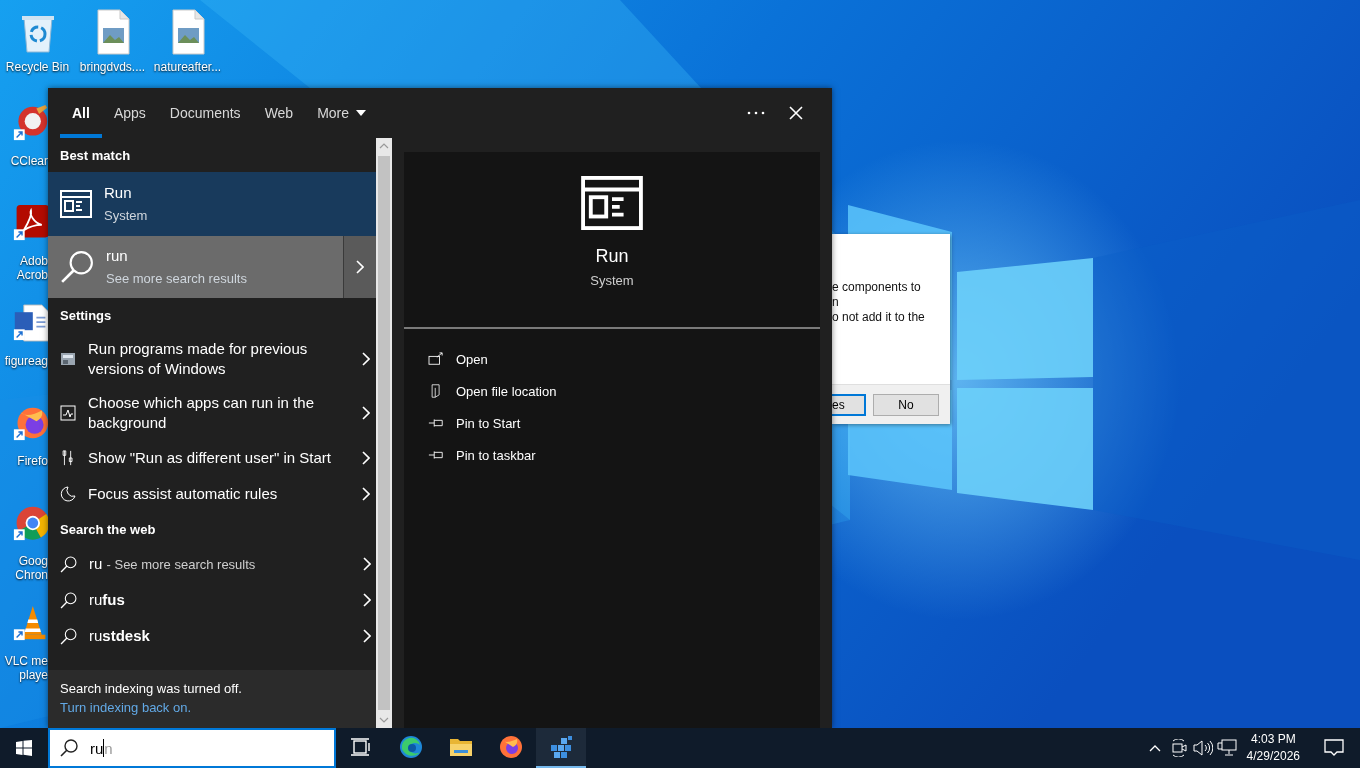  I want to click on icon-label: VLC me playe, so click(25, 668).